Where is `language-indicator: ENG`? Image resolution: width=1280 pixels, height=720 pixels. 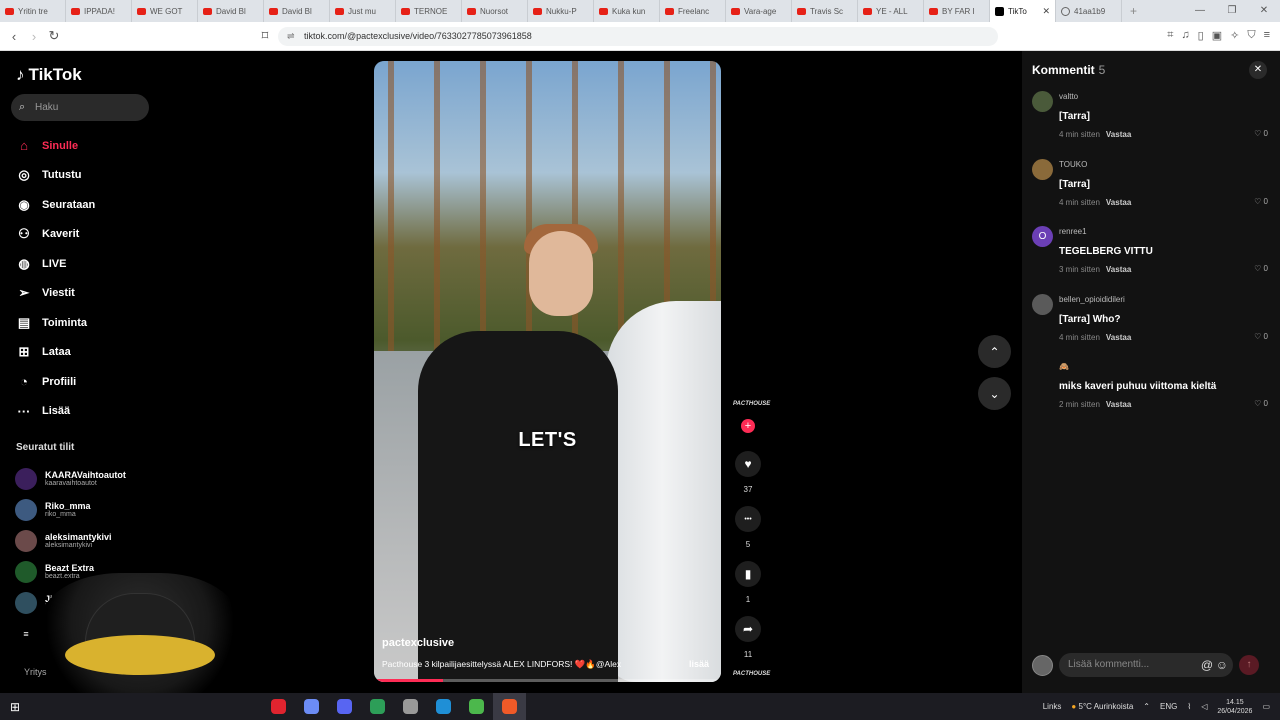
language-indicator: ENG is located at coordinates (1168, 706).